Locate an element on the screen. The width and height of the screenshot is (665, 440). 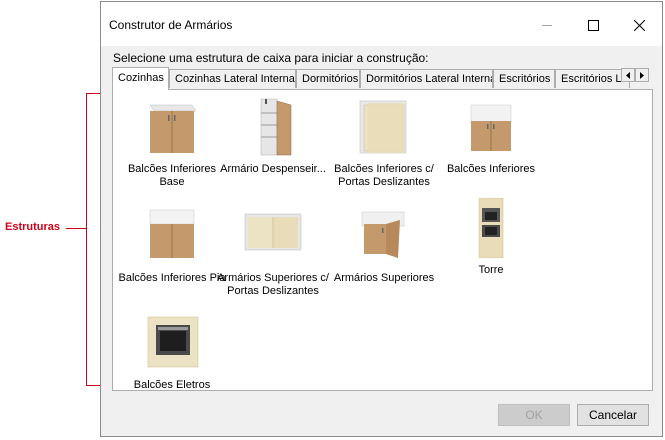
structure-item: Balcões Inferiores Base is located at coordinates (172, 143).